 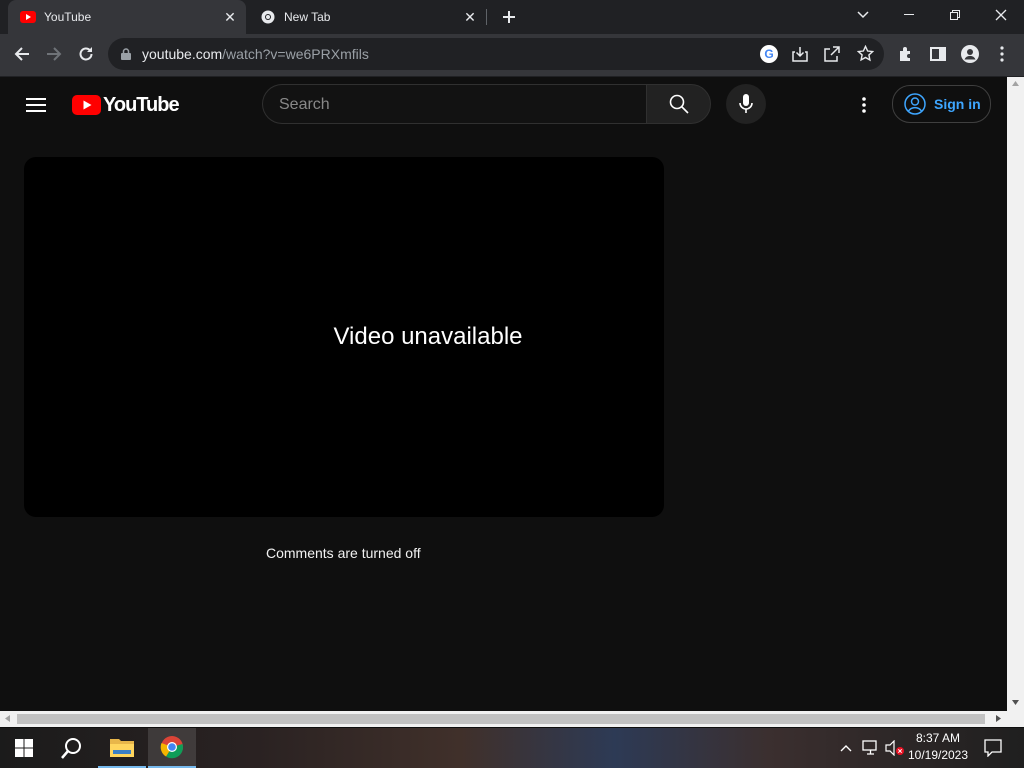 What do you see at coordinates (1015, 83) in the screenshot?
I see `scroll-up-arrow-icon` at bounding box center [1015, 83].